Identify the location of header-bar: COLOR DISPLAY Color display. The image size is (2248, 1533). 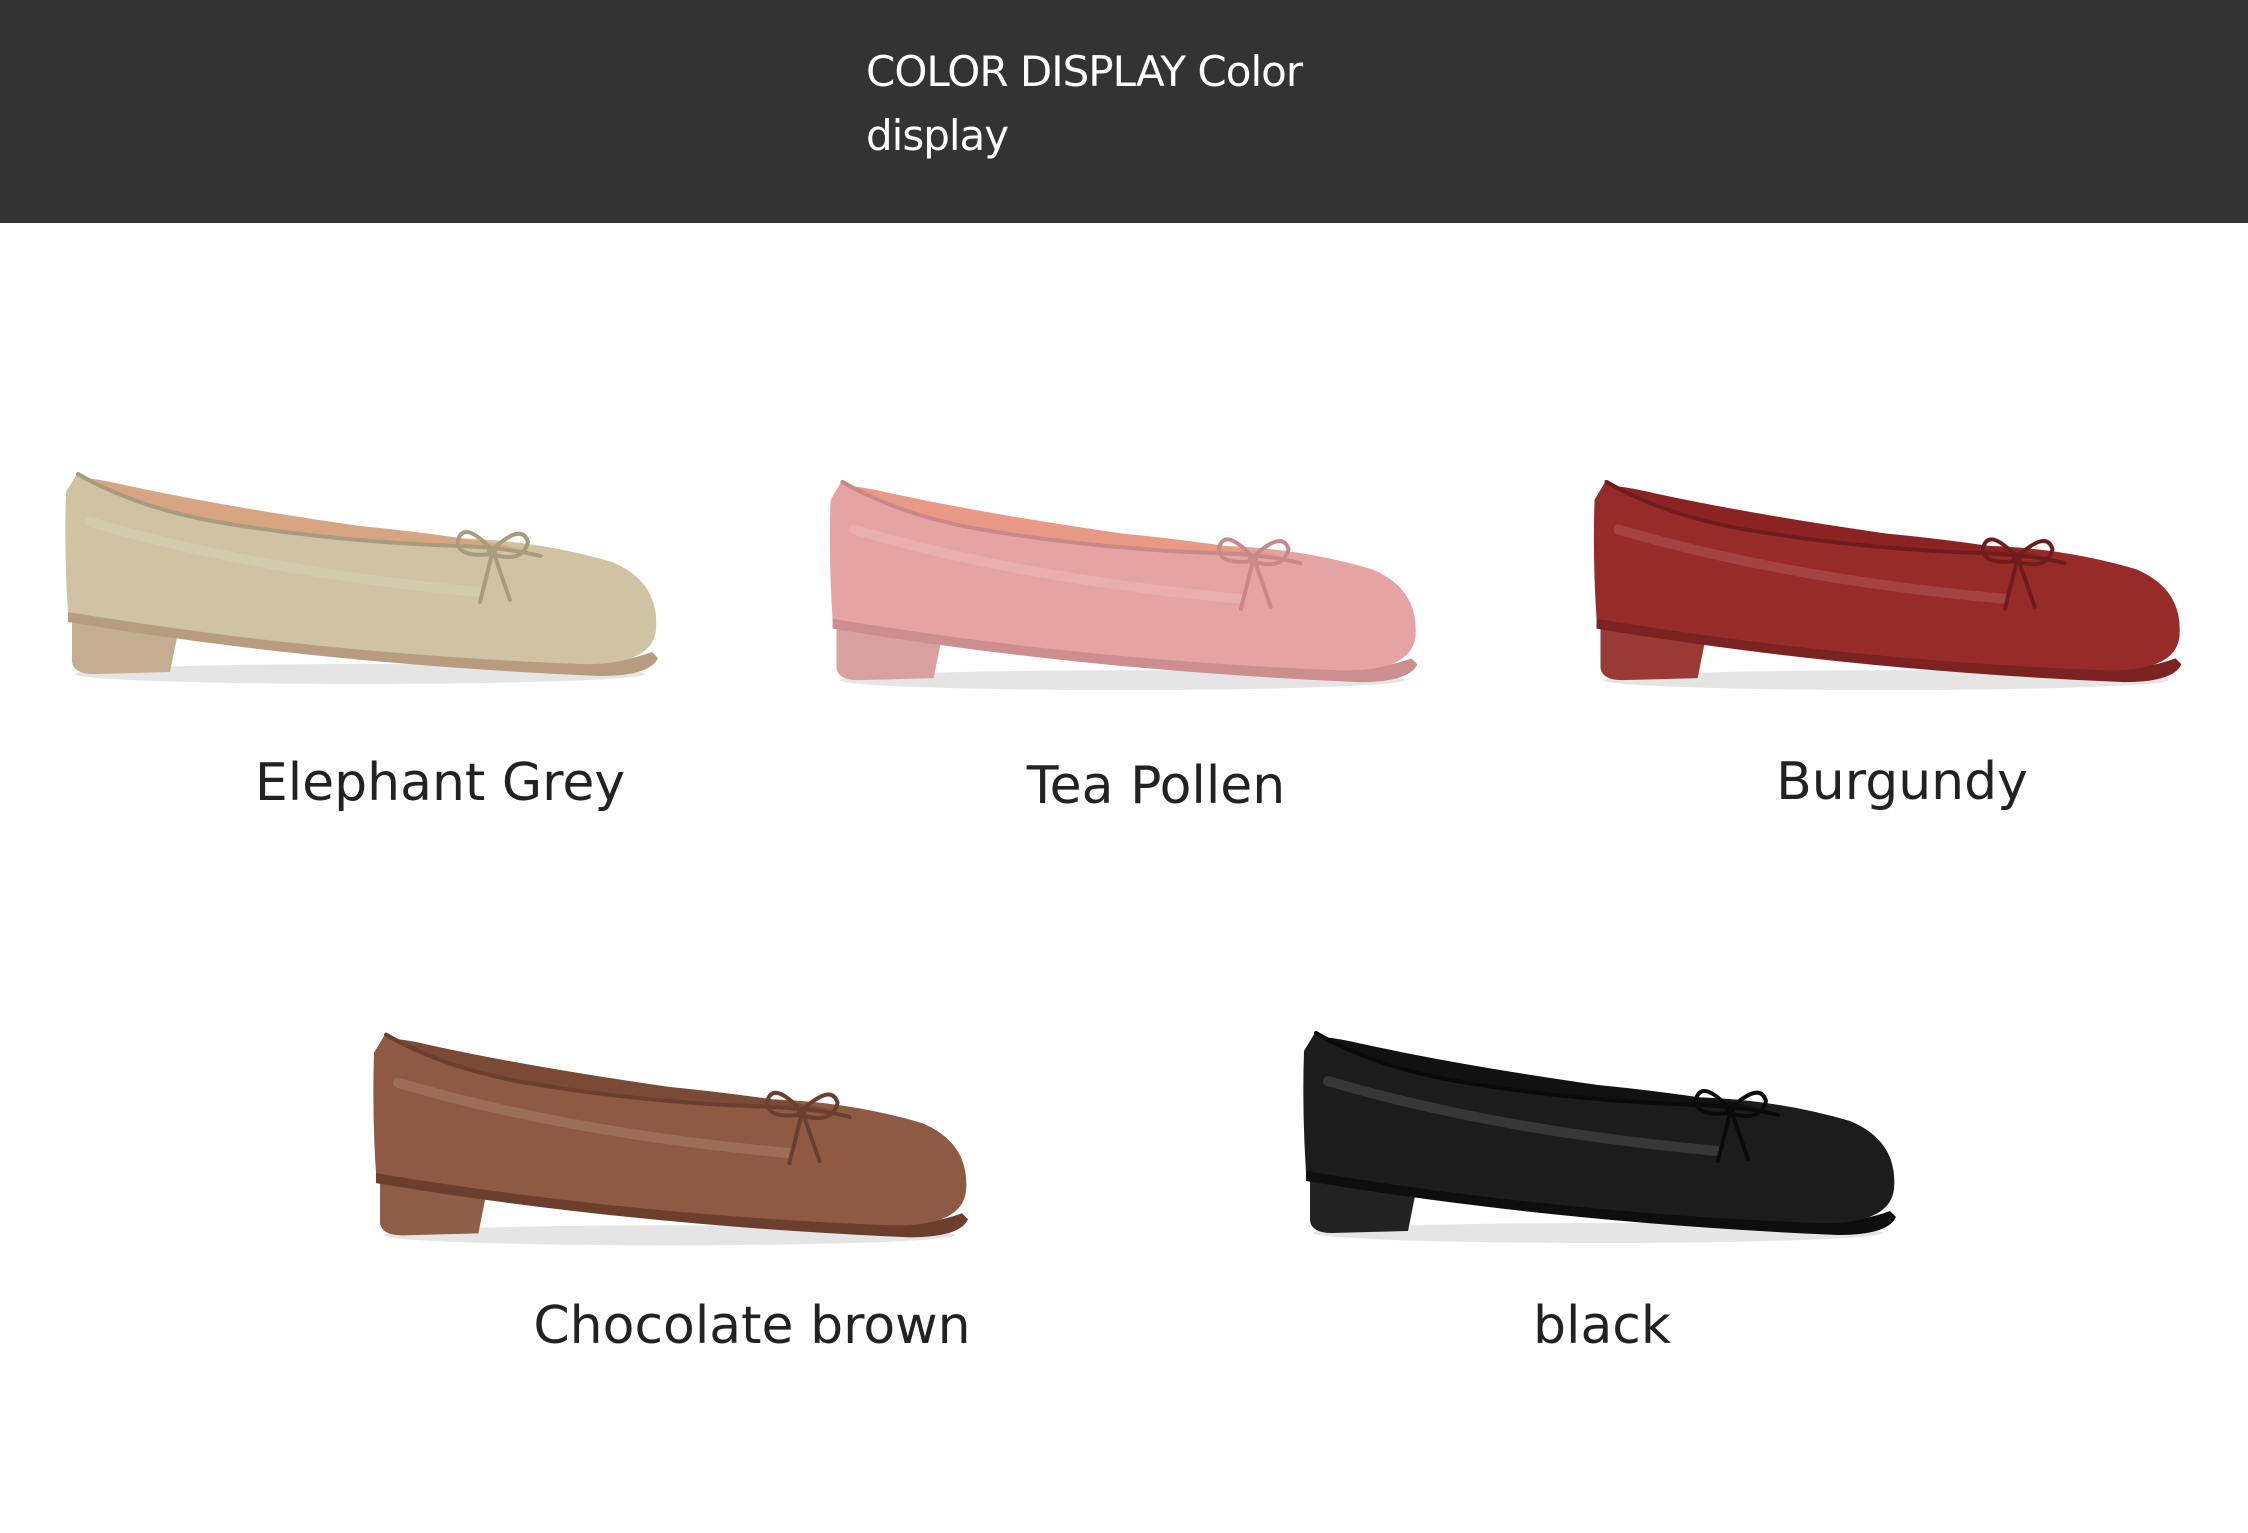
(1124, 111).